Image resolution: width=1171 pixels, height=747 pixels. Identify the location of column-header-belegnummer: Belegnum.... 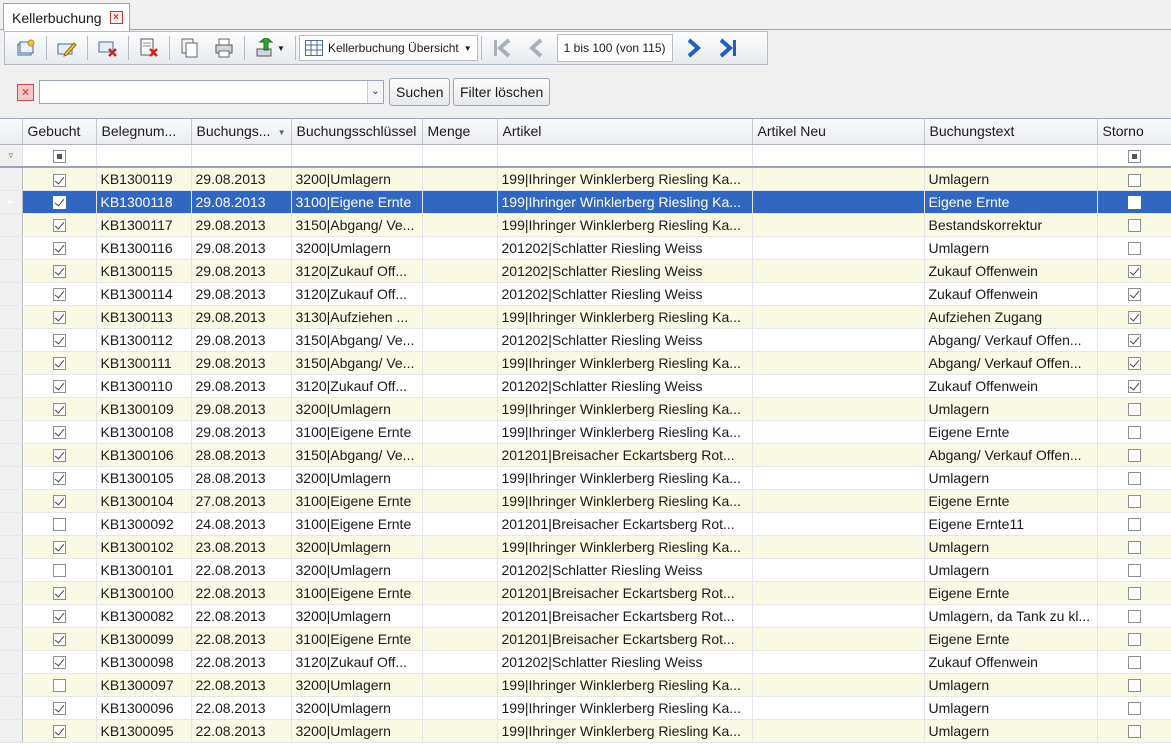
(144, 132).